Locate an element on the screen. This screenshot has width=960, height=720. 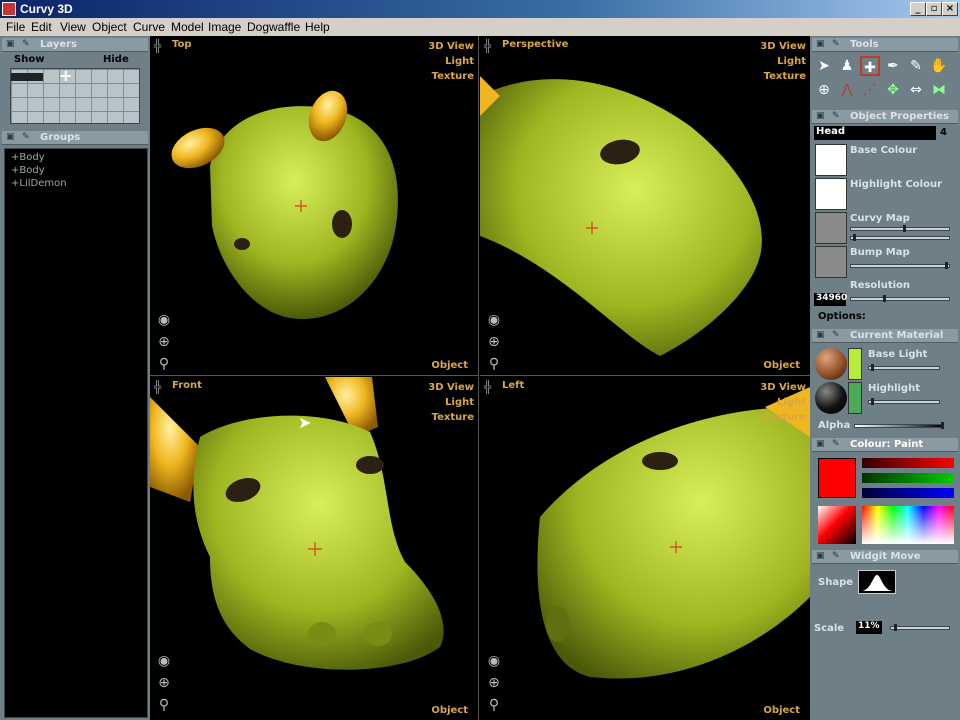
menu-dogwaffle: Dogwaffle is located at coordinates (273, 27).